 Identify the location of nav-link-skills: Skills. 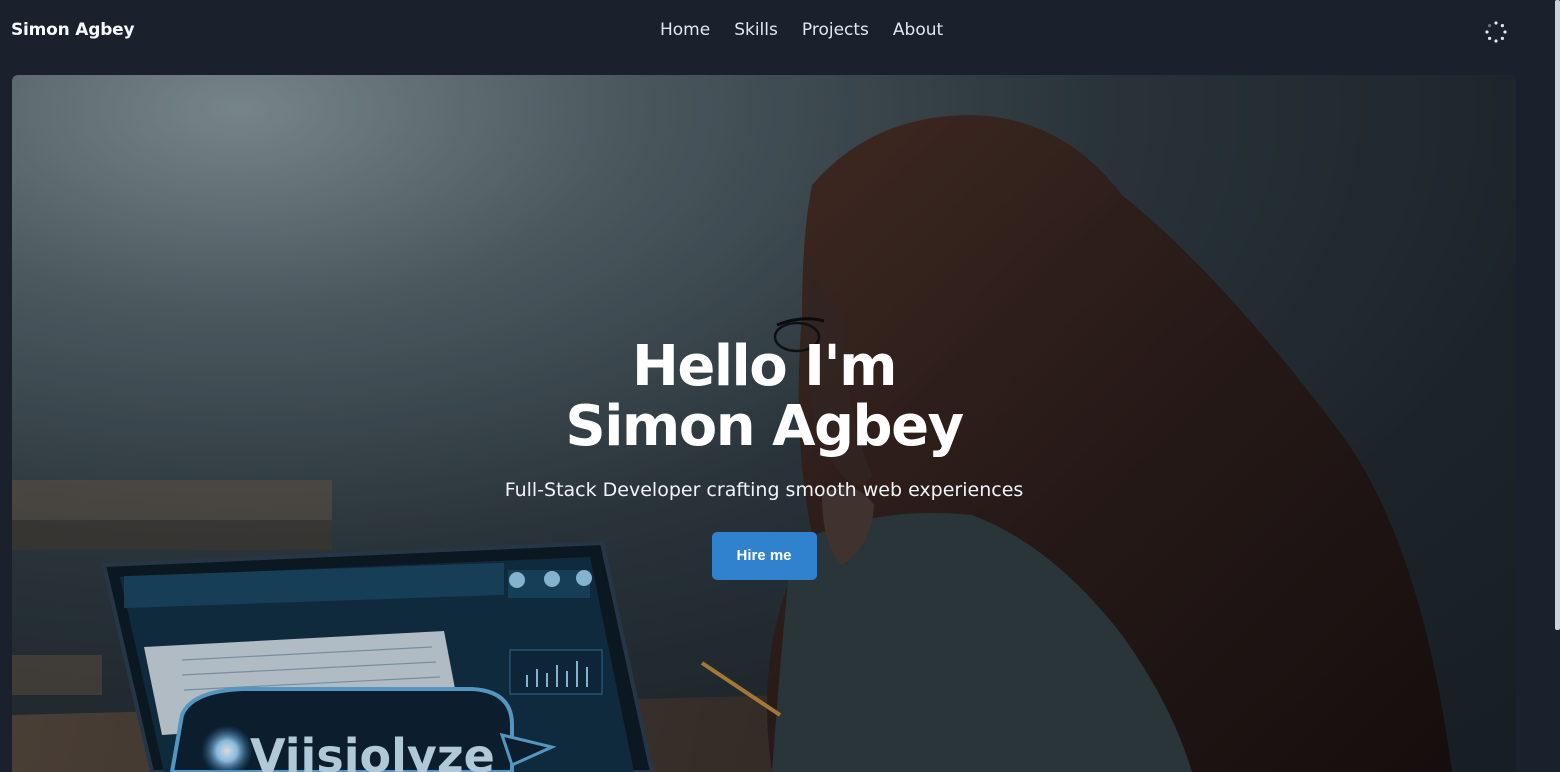
(756, 30).